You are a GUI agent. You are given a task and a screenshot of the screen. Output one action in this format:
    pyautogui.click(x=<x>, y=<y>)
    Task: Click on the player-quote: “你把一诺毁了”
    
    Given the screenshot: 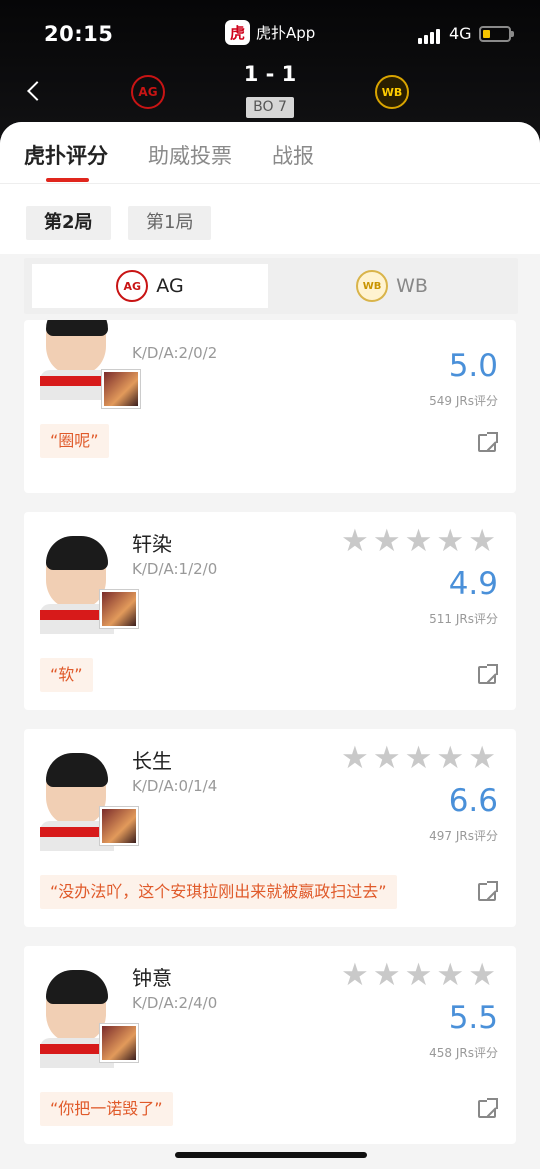 What is the action you would take?
    pyautogui.click(x=106, y=1109)
    